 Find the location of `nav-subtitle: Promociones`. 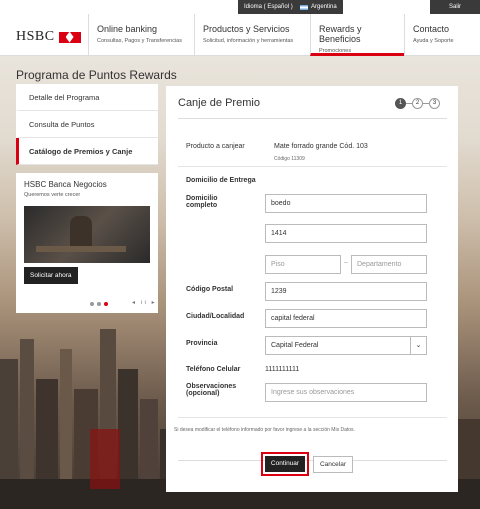

nav-subtitle: Promociones is located at coordinates (335, 51).